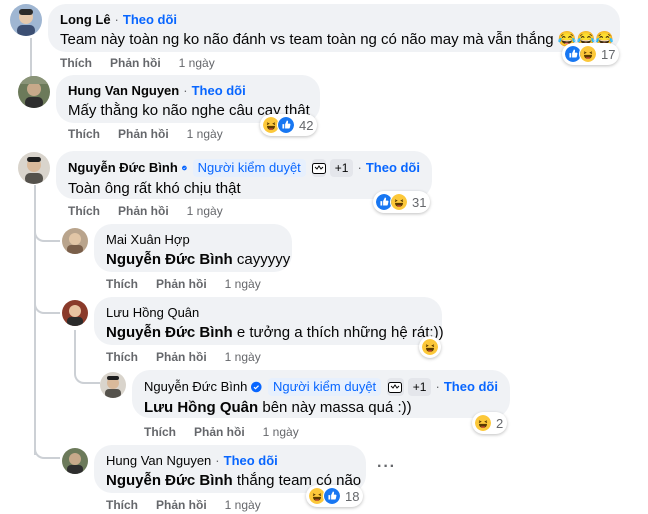  Describe the element at coordinates (386, 467) in the screenshot. I see `more-options-button: ···` at that location.